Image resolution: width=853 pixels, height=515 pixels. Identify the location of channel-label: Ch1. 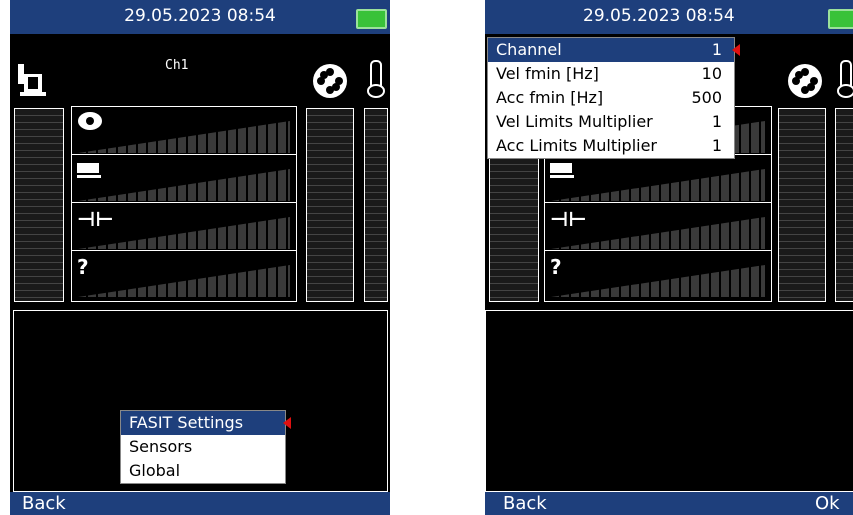
(177, 65).